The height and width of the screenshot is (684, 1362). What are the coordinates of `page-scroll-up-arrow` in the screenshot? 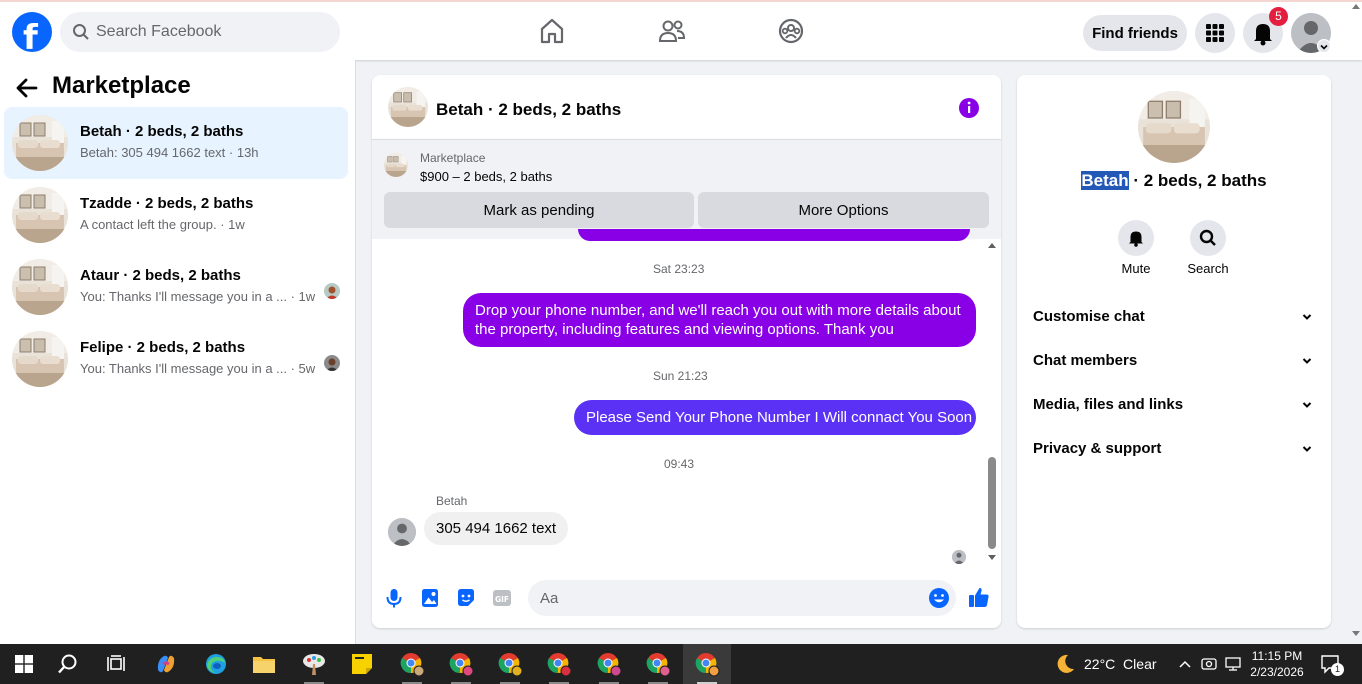 It's located at (1356, 6).